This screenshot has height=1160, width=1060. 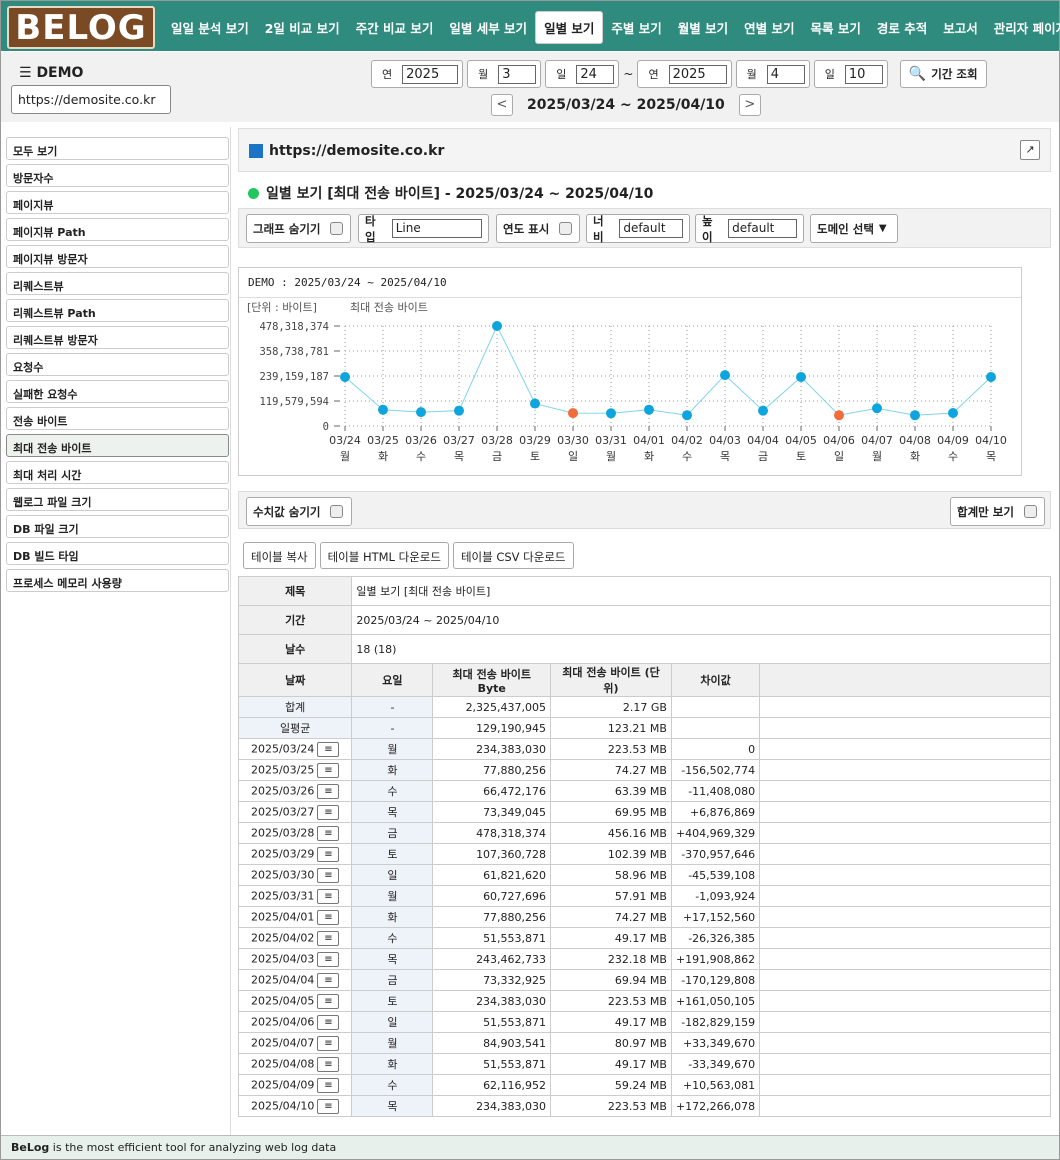 What do you see at coordinates (256, 151) in the screenshot?
I see `site-square-icon` at bounding box center [256, 151].